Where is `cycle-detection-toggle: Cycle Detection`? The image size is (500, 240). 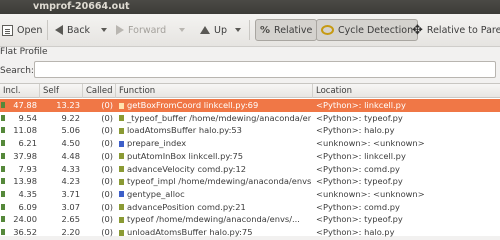 cycle-detection-toggle: Cycle Detection is located at coordinates (367, 30).